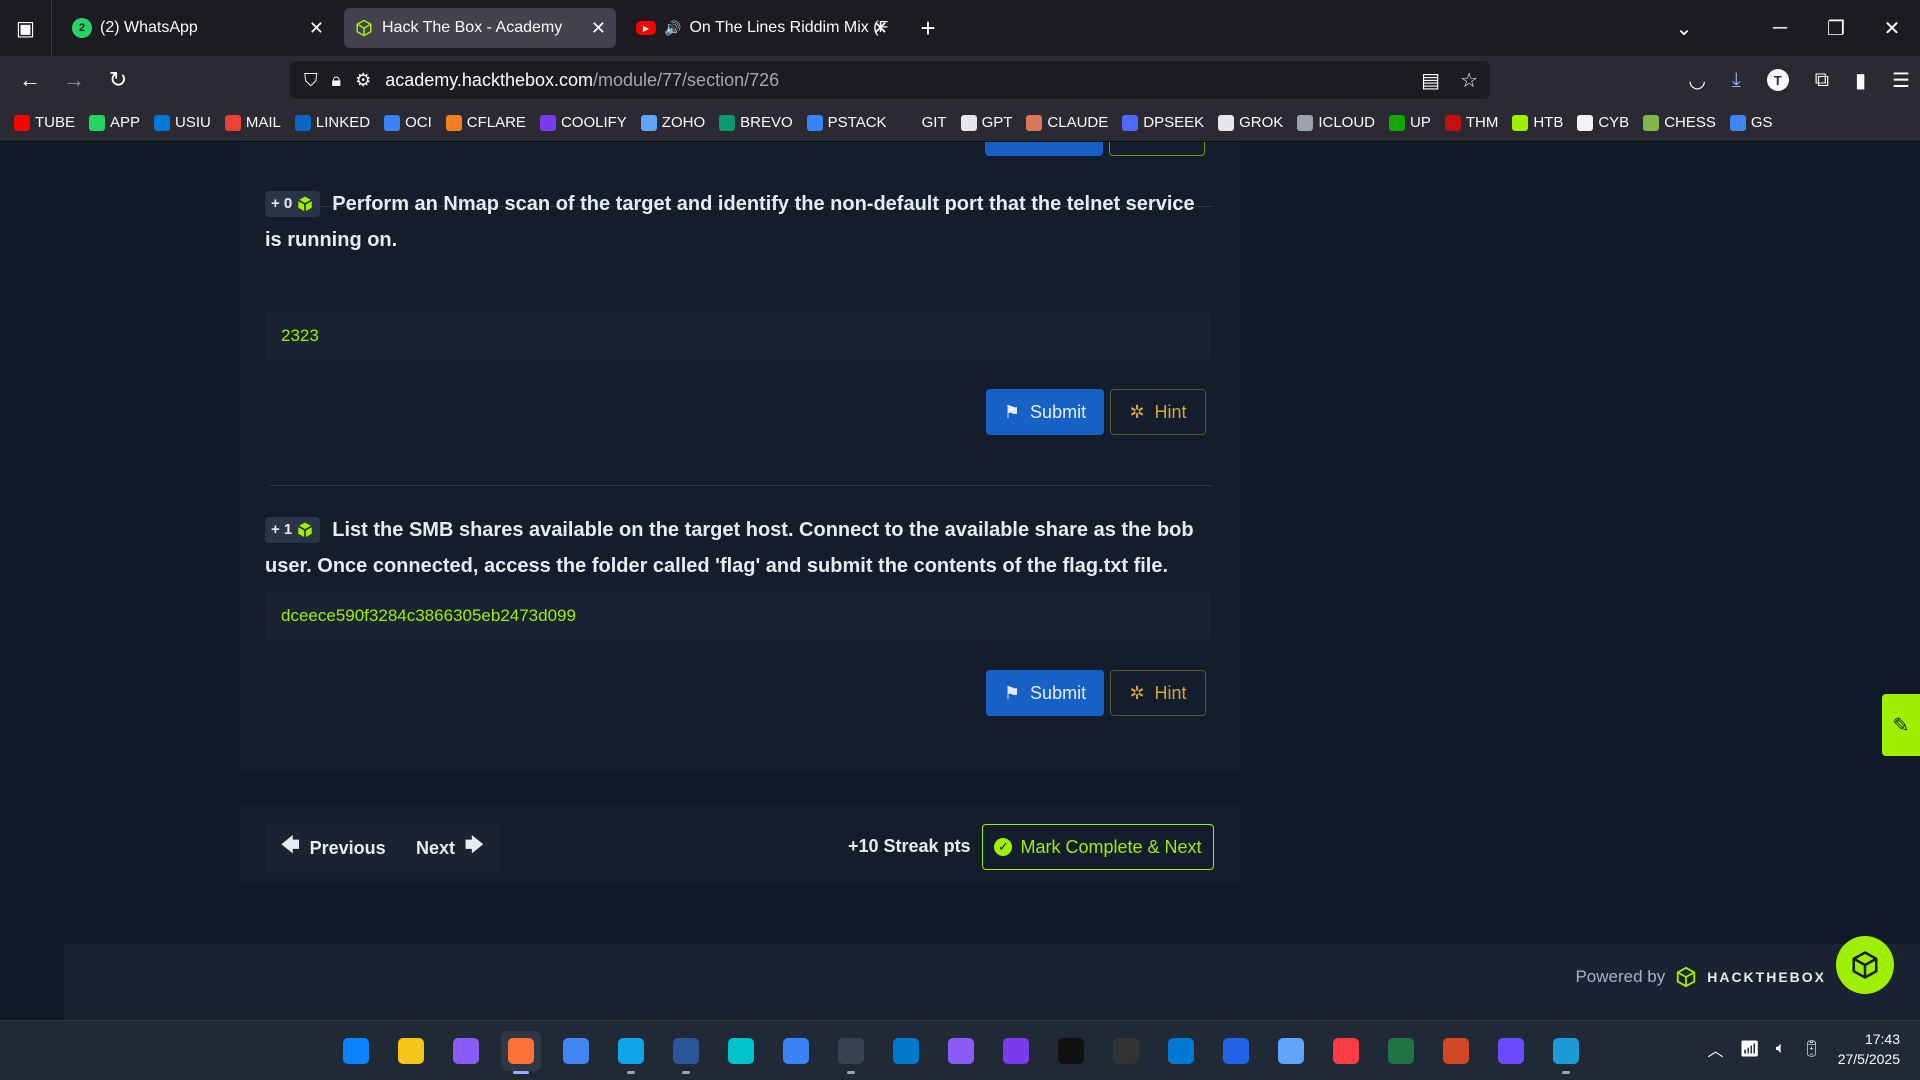 Image resolution: width=1920 pixels, height=1080 pixels. I want to click on canva-icon, so click(741, 1051).